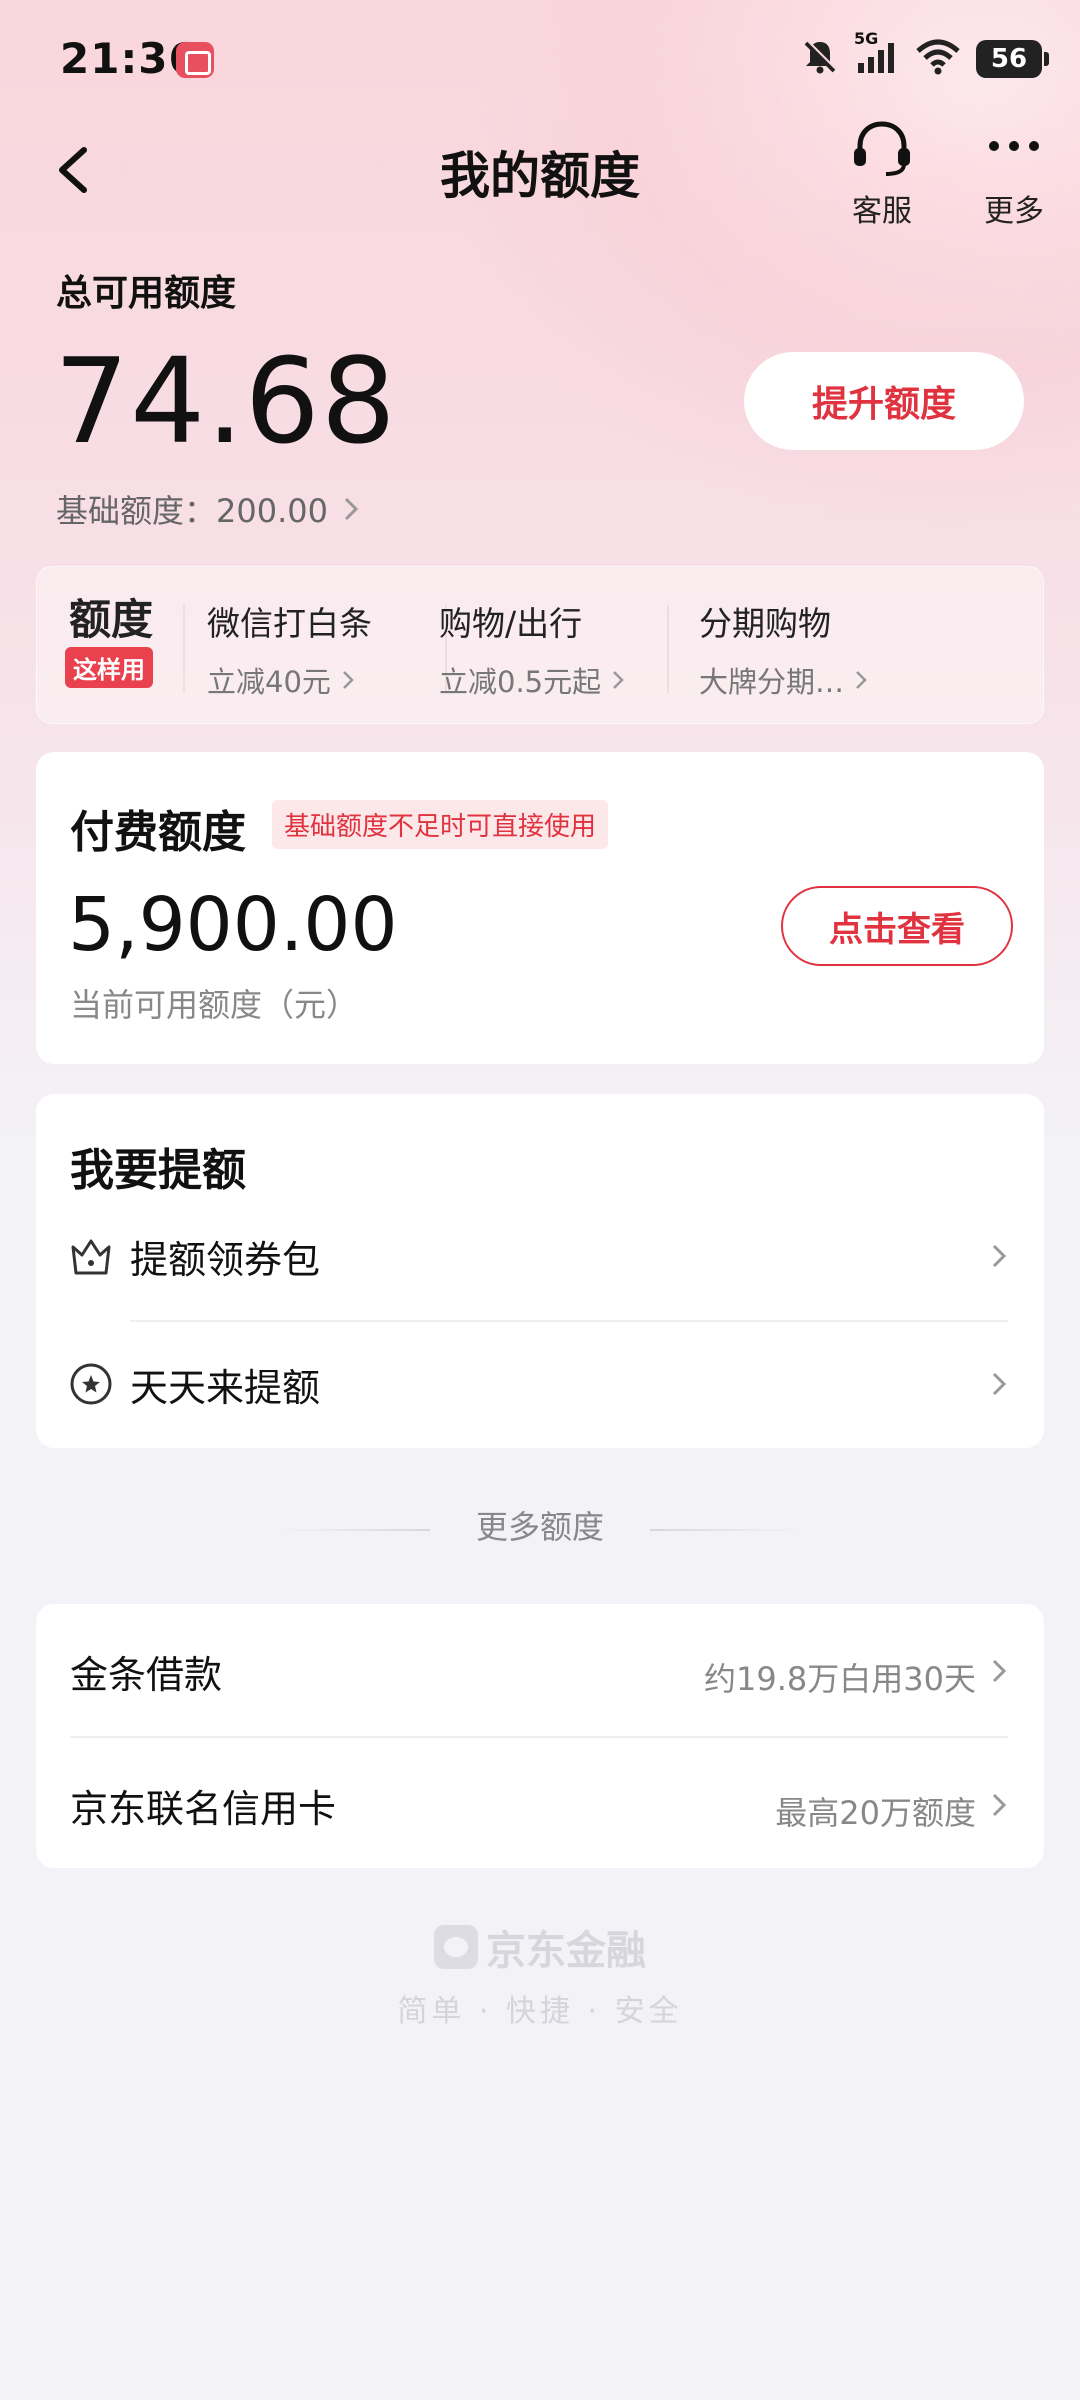 The height and width of the screenshot is (2400, 1080). I want to click on more-button: 更多, so click(1014, 175).